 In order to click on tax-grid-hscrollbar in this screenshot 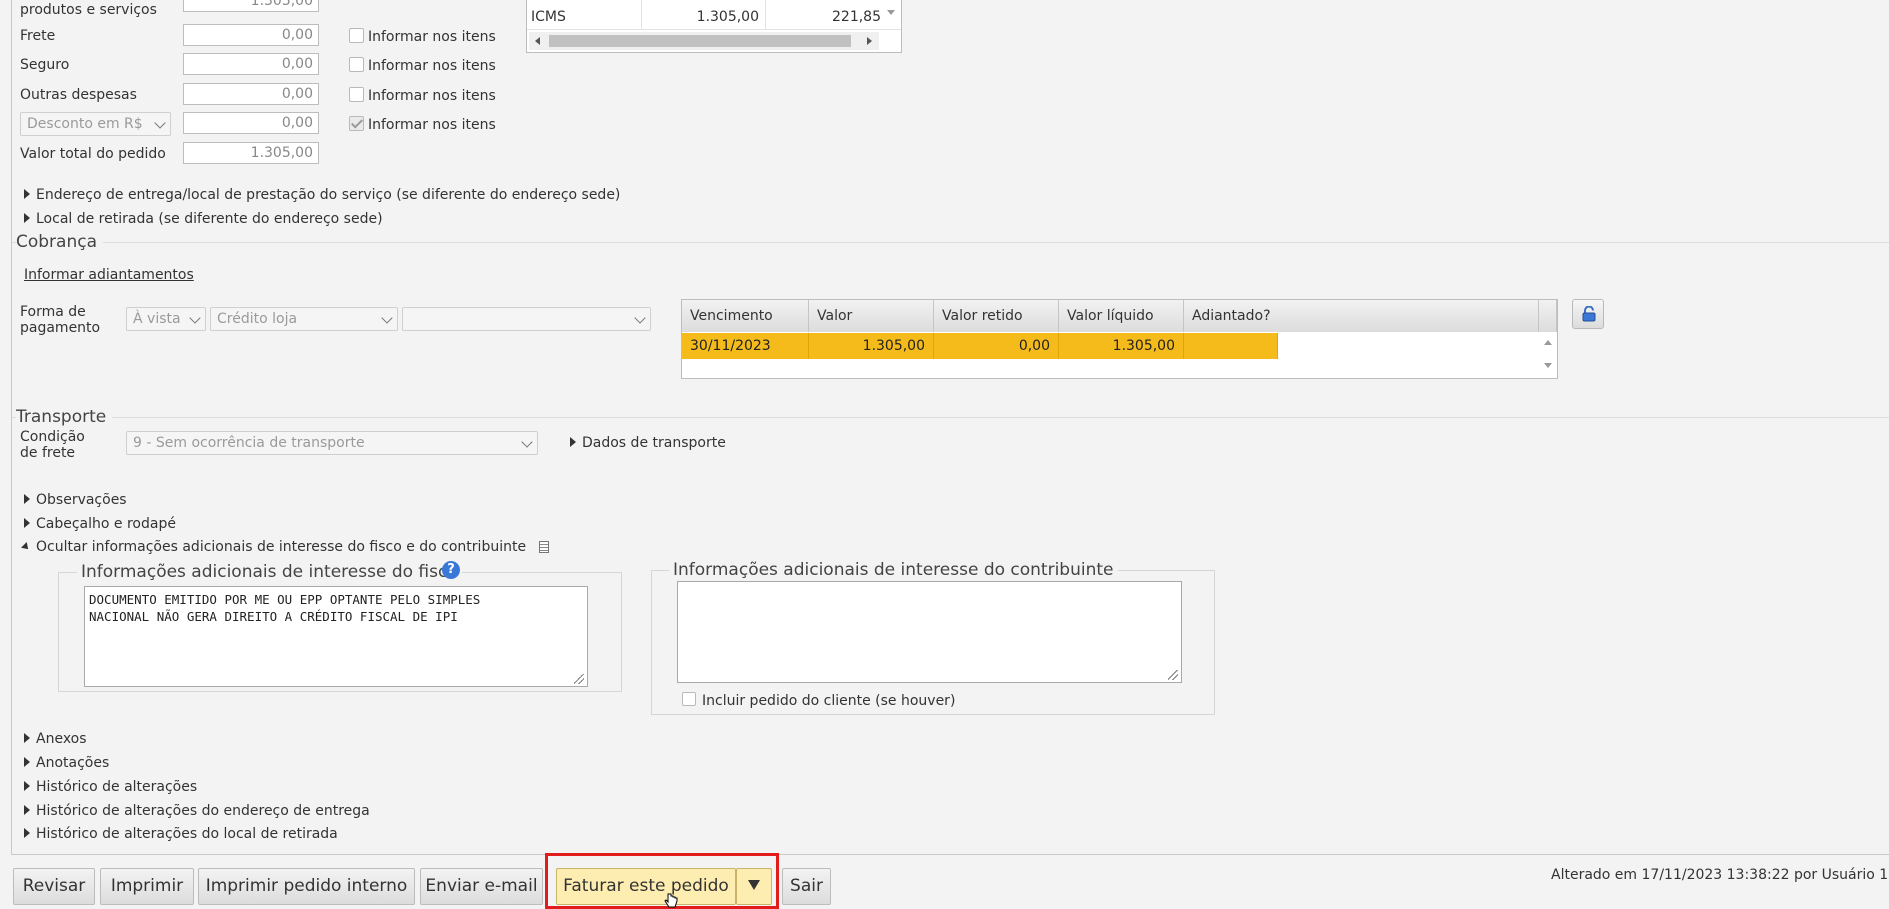, I will do `click(704, 41)`.